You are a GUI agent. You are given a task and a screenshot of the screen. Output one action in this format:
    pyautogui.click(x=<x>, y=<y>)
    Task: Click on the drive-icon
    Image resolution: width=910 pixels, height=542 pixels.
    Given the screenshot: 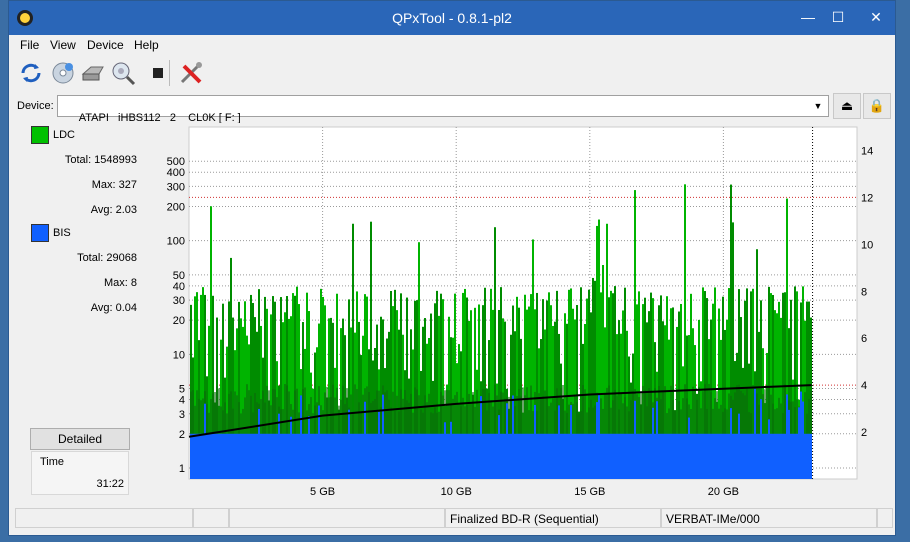 What is the action you would take?
    pyautogui.click(x=93, y=73)
    